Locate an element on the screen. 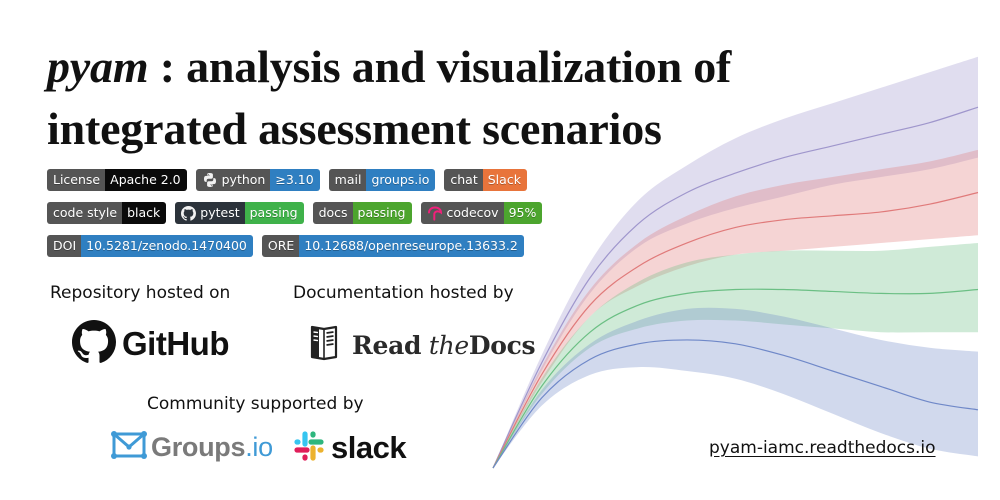 The image size is (1000, 500). mail-badge: mail groups.io is located at coordinates (382, 180).